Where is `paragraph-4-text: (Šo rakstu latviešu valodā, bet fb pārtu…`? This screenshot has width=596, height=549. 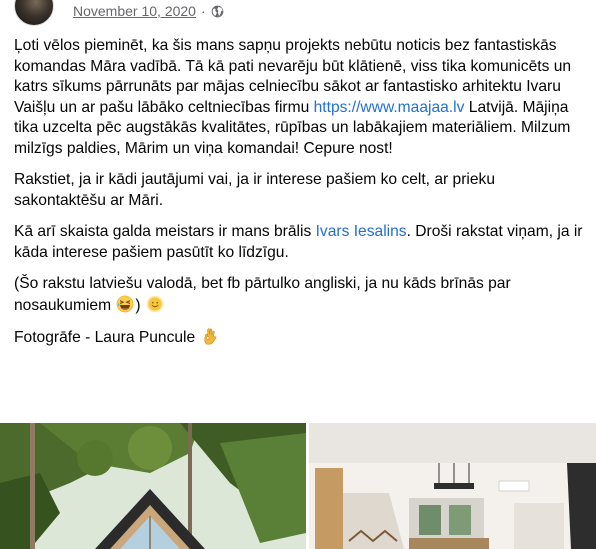
paragraph-4-text: (Šo rakstu latviešu valodā, bet fb pārtu… is located at coordinates (262, 294).